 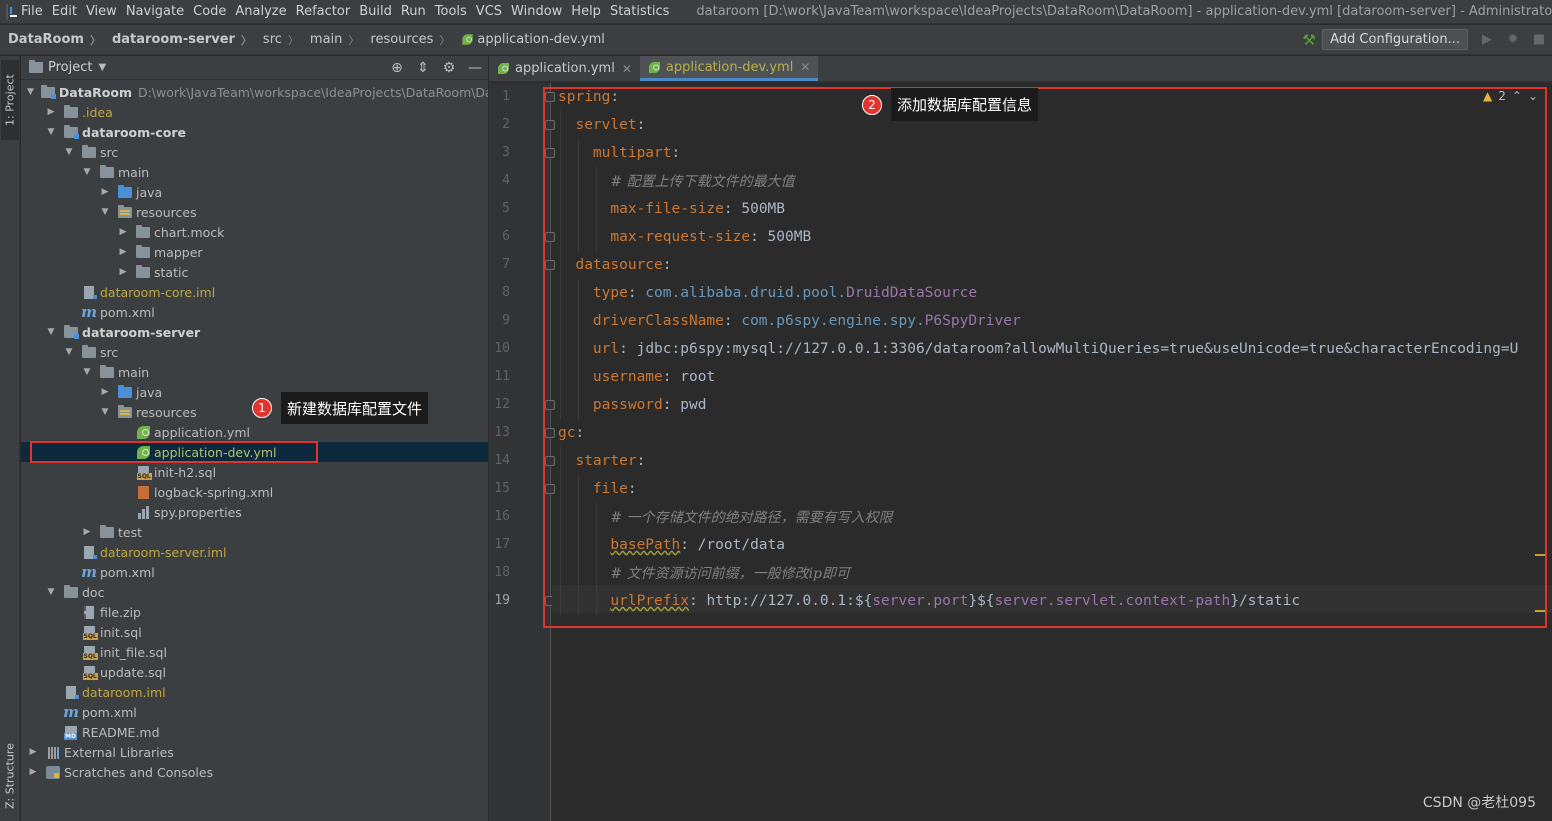 I want to click on tree-node-core-resources: ▼ resources, so click(x=254, y=212).